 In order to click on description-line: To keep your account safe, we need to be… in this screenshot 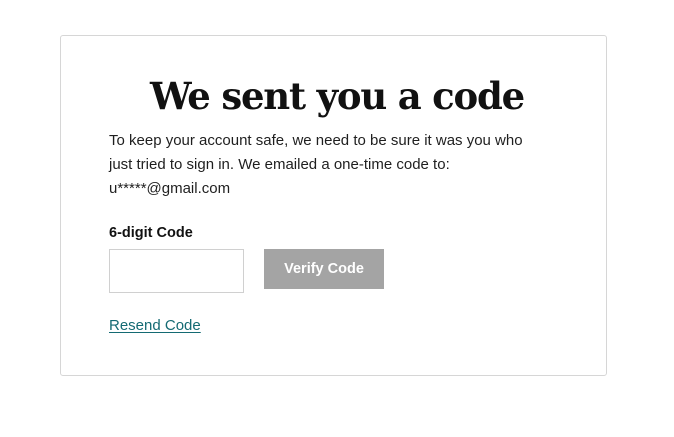, I will do `click(316, 140)`.